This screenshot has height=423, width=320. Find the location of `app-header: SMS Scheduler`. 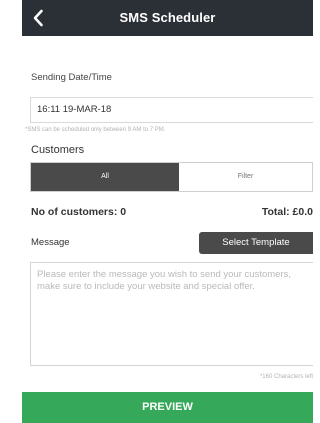

app-header: SMS Scheduler is located at coordinates (167, 18).